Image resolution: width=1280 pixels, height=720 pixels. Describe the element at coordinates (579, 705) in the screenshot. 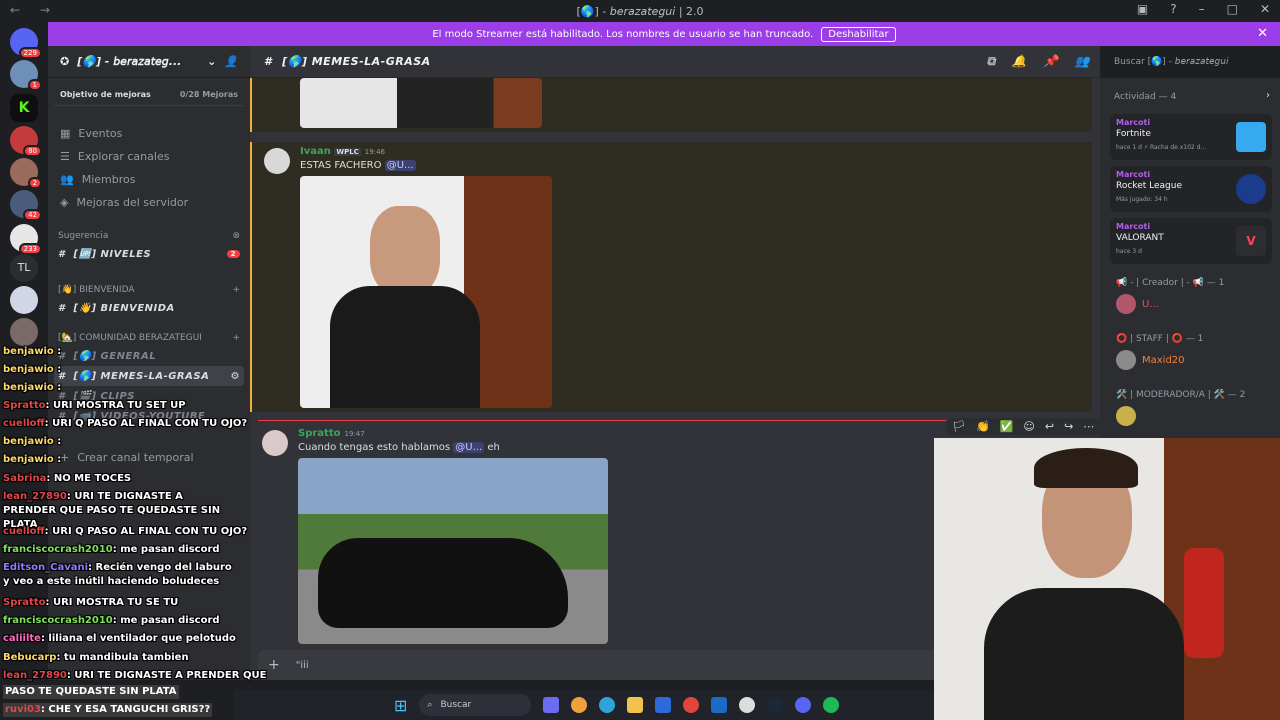

I see `copilot-icon` at that location.